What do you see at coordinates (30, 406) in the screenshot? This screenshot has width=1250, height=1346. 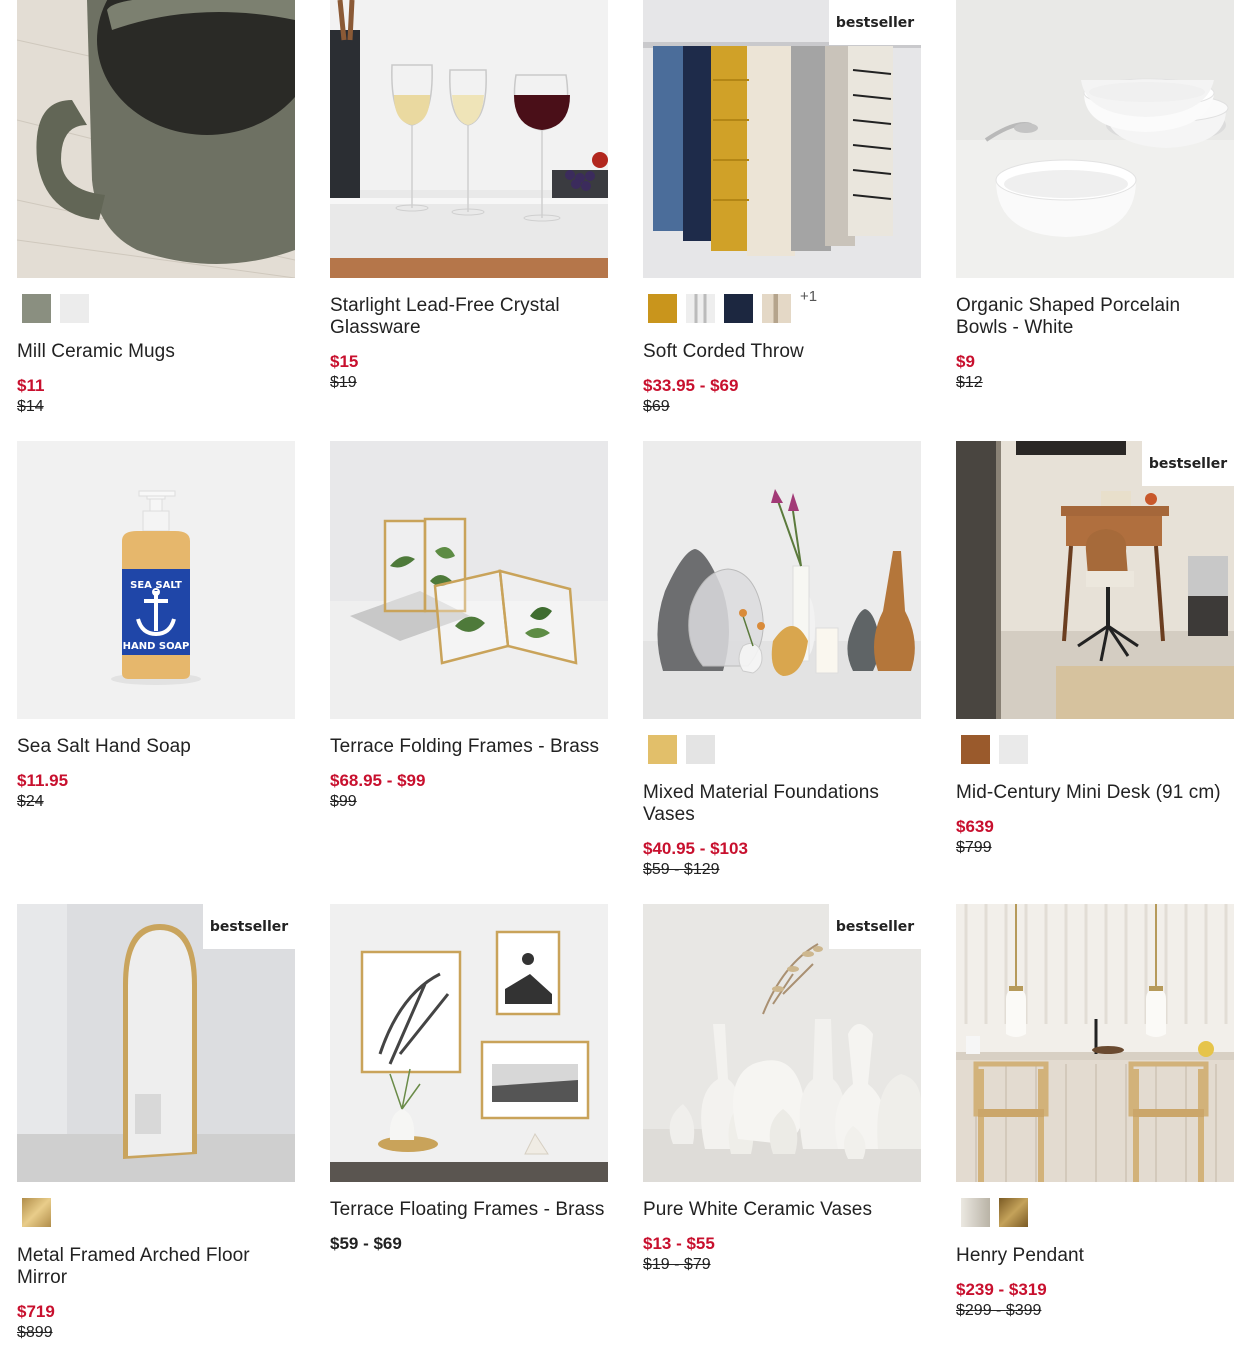 I see `original-price: $14` at bounding box center [30, 406].